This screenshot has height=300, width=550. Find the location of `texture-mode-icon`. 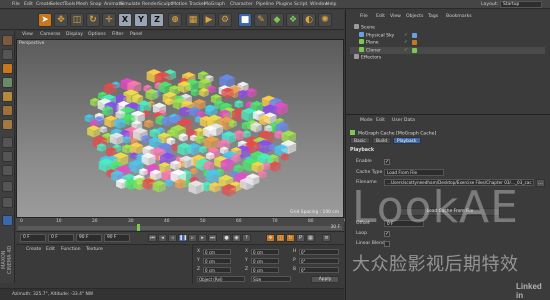

texture-mode-icon is located at coordinates (7, 68).